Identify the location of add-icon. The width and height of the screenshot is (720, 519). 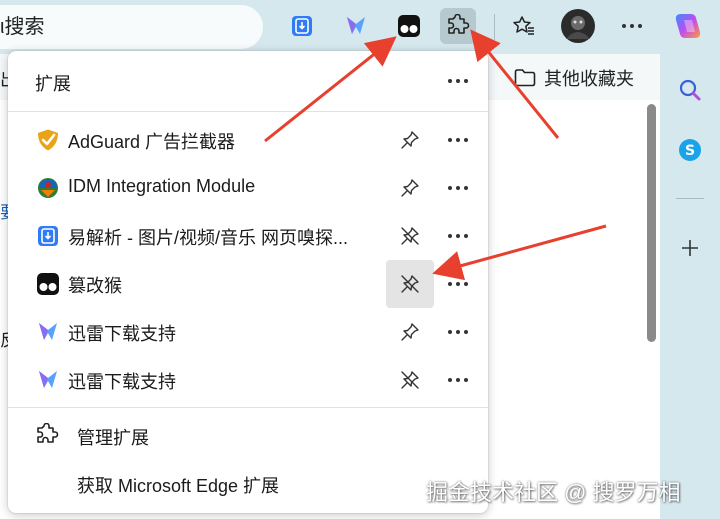
(690, 248).